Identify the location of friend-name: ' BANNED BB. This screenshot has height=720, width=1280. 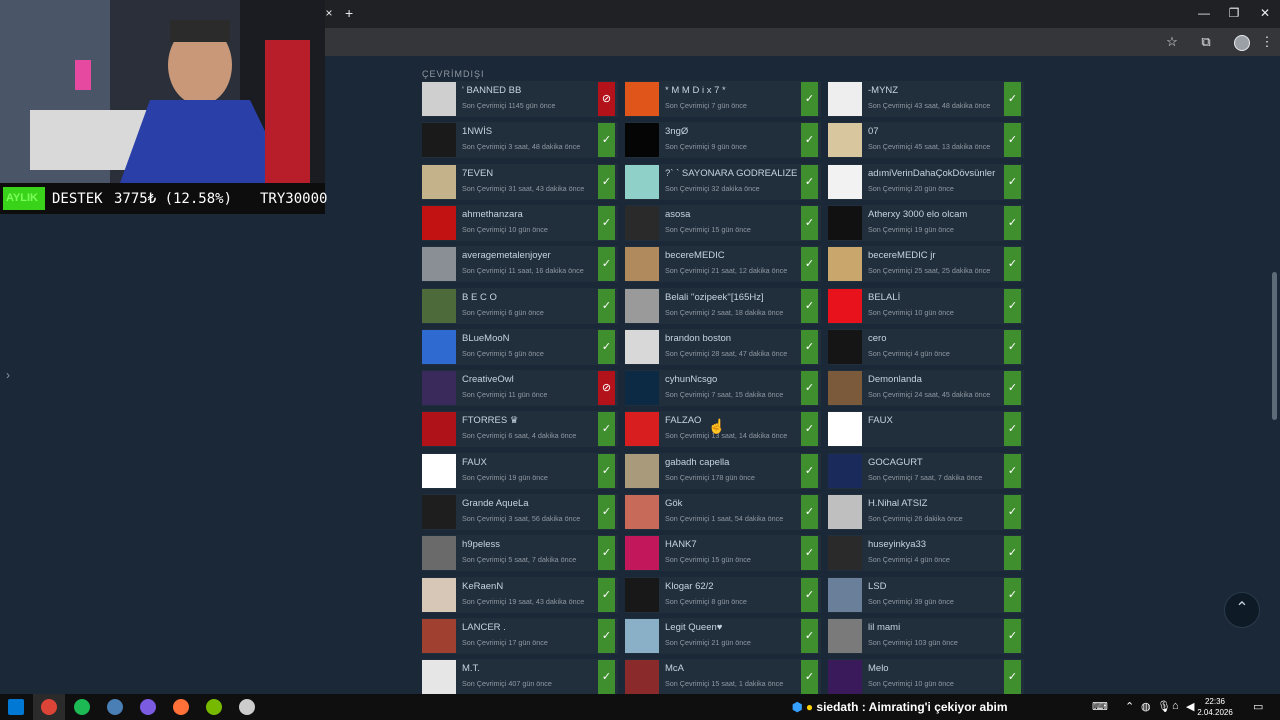
(532, 90).